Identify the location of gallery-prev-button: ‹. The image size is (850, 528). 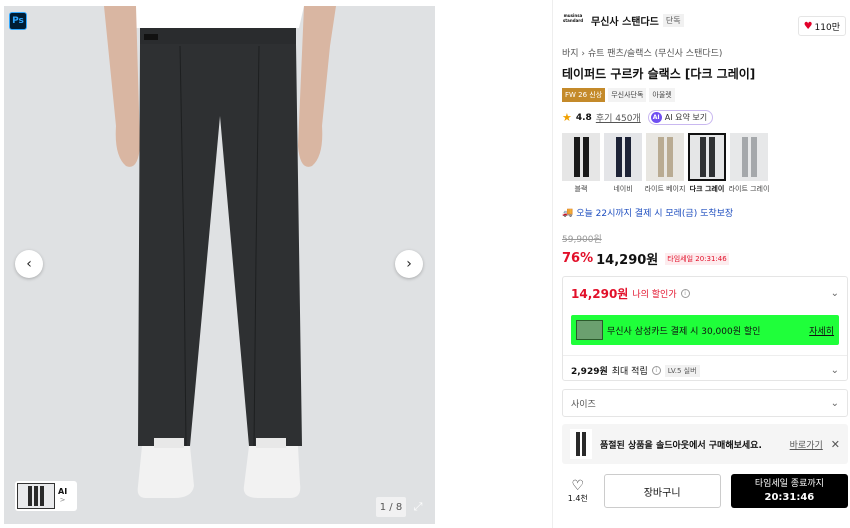
(29, 264).